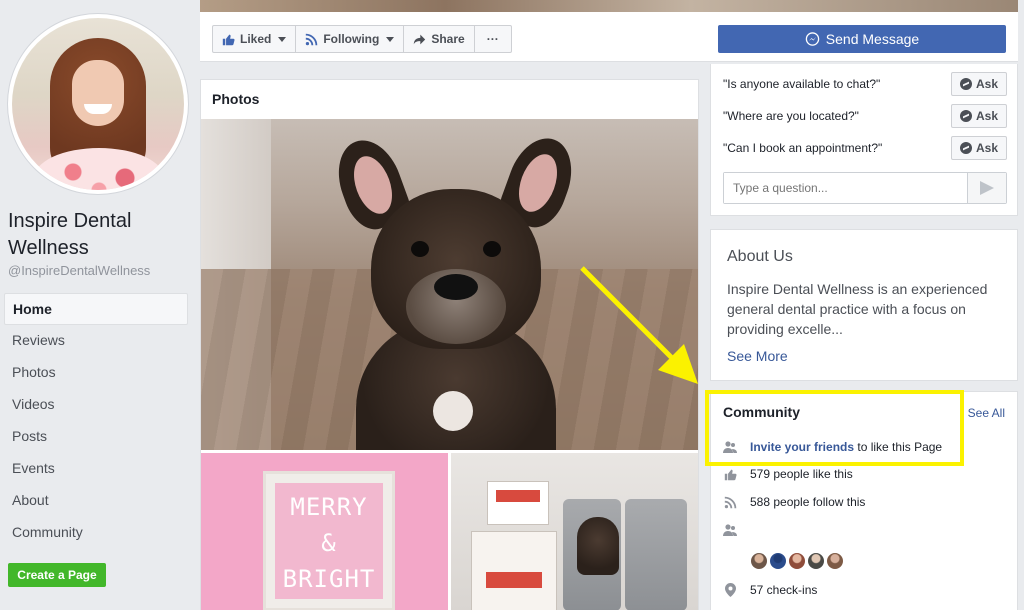 This screenshot has height=610, width=1024. Describe the element at coordinates (57, 575) in the screenshot. I see `create-page-button: Create a Page` at that location.